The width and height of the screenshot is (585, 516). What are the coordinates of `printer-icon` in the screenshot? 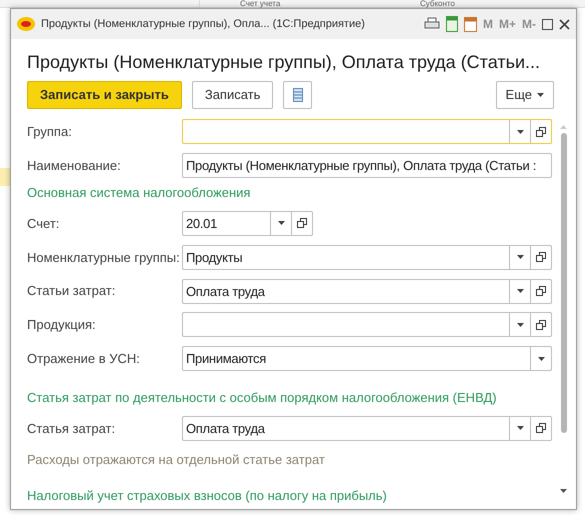 It's located at (432, 24).